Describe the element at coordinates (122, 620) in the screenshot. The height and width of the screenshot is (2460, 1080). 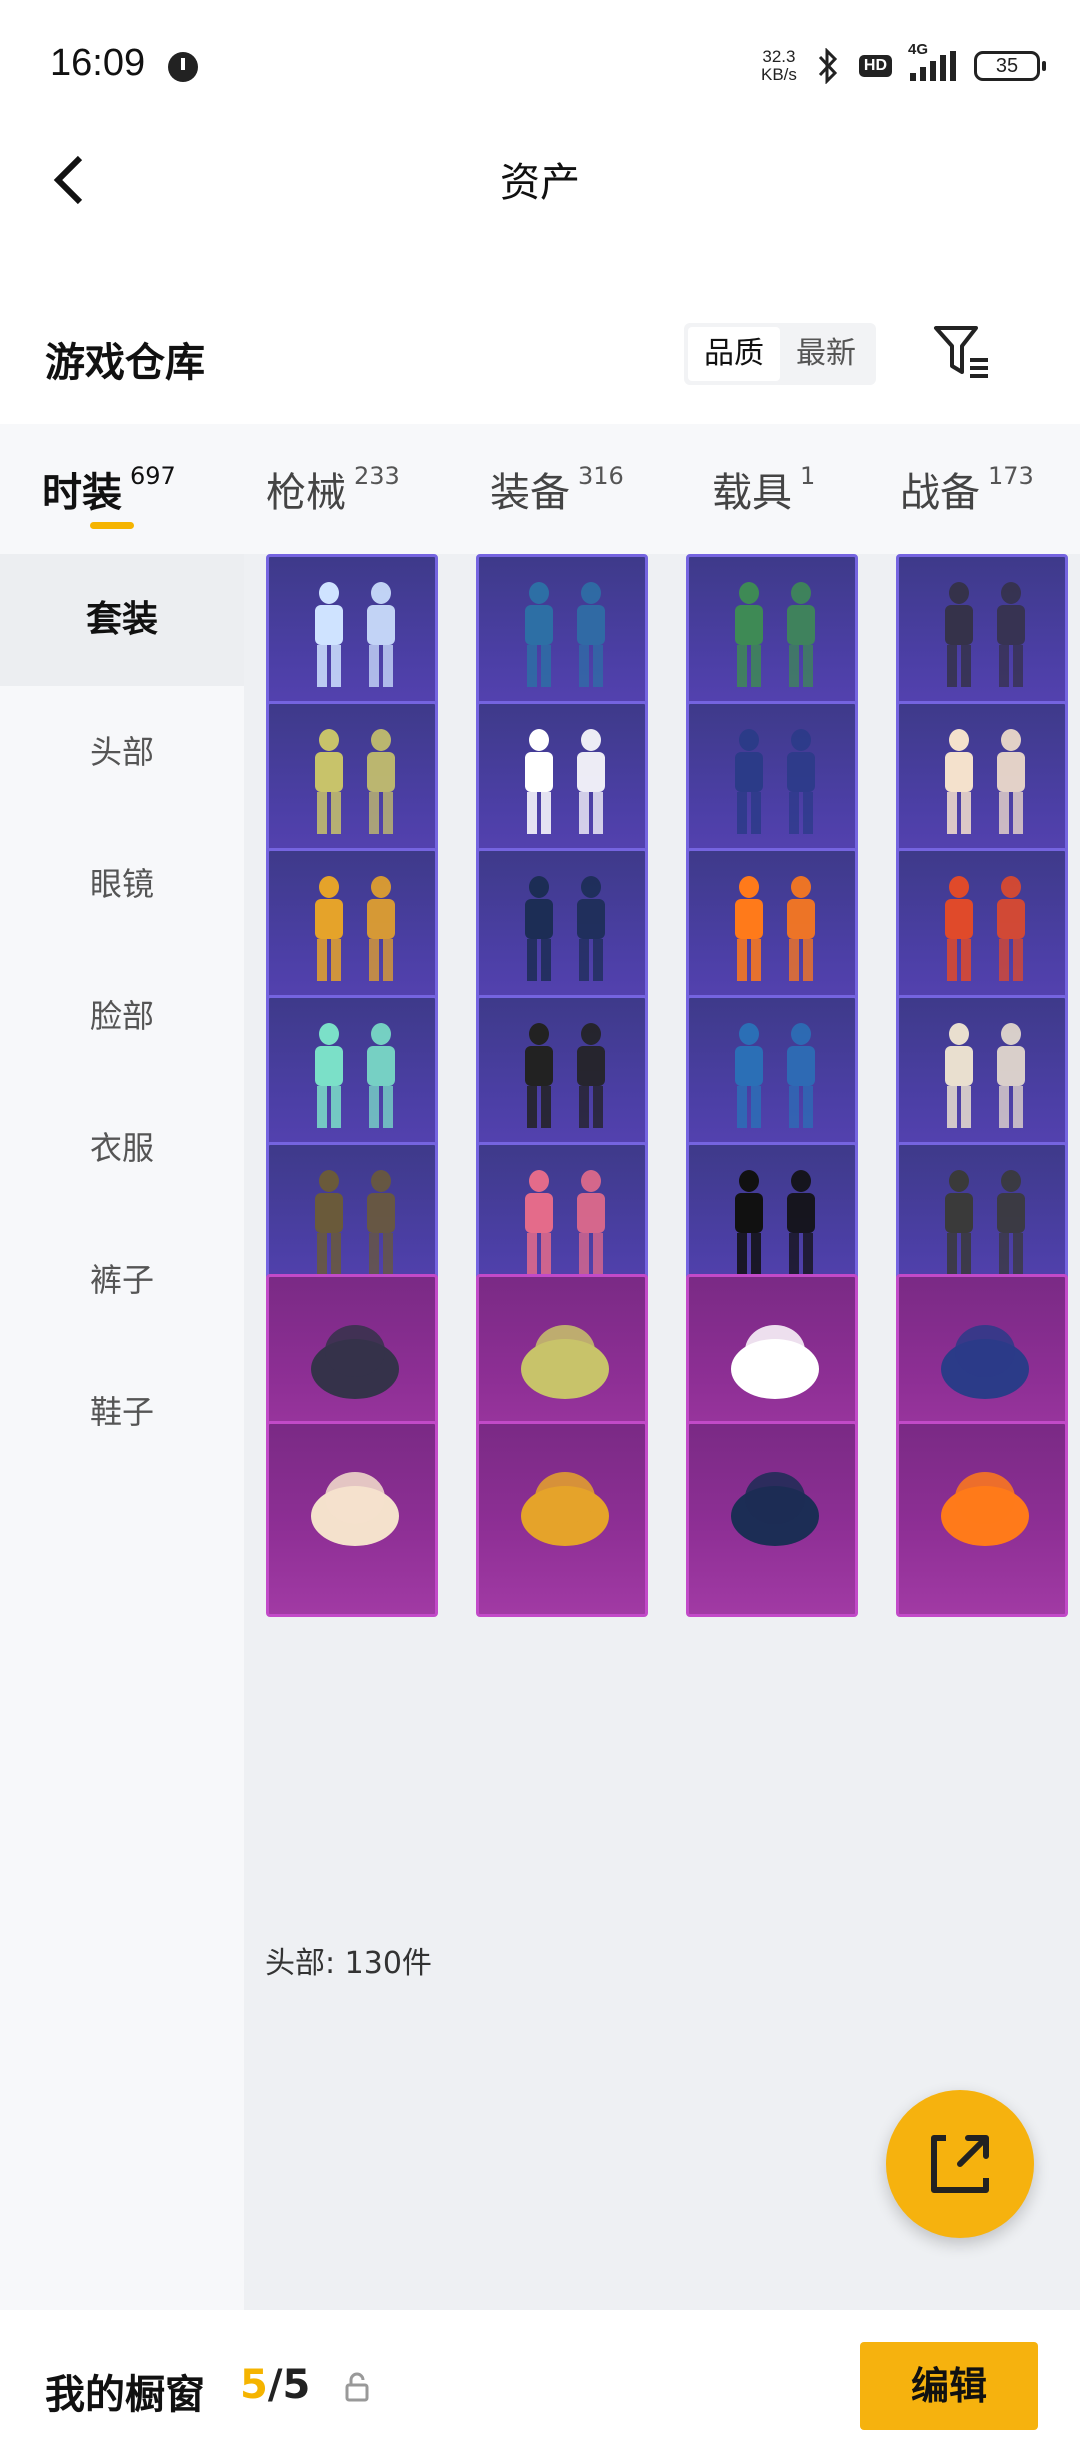
I see `sidebar-item-suit: 套装` at that location.